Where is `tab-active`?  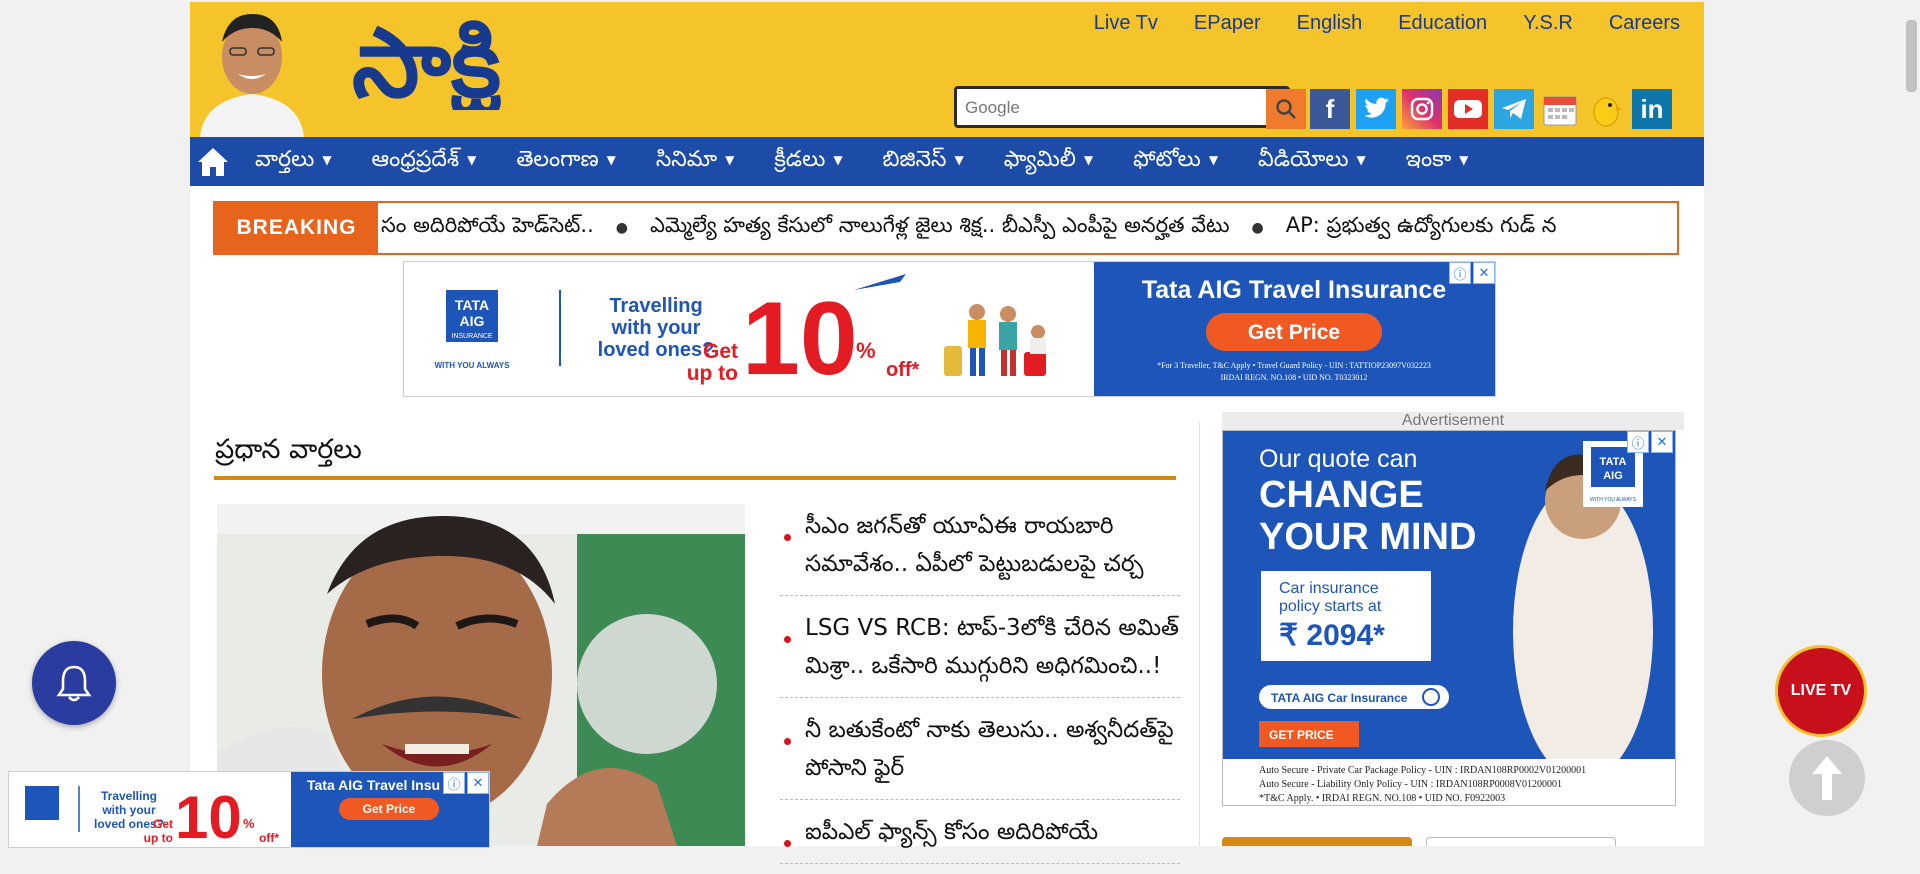 tab-active is located at coordinates (1317, 841).